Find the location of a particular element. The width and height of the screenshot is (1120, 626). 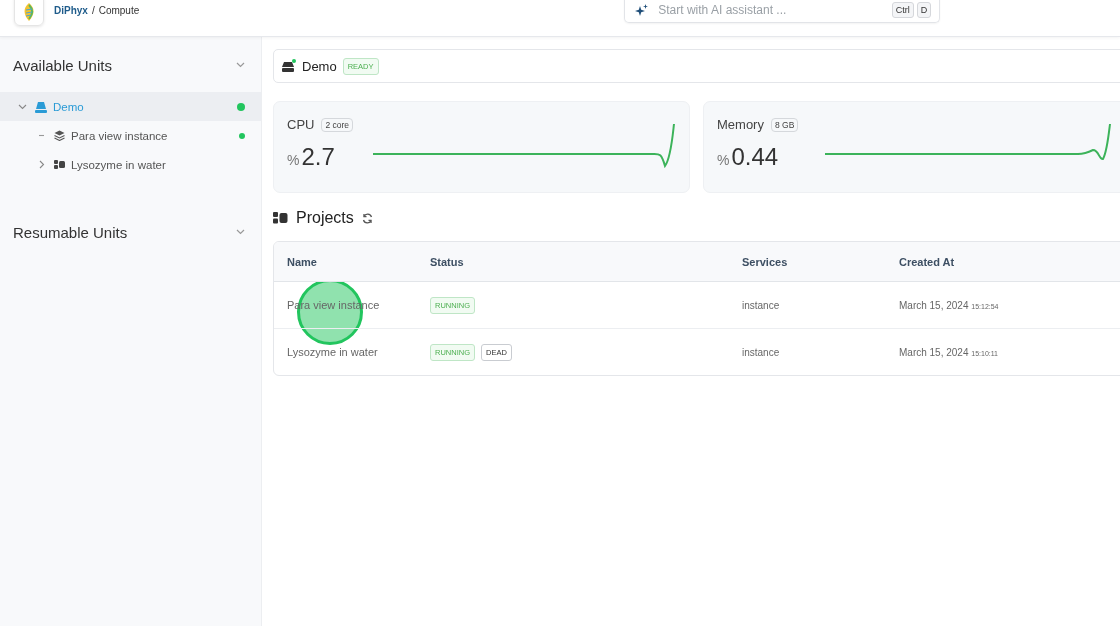

shortcut-key: Ctrl is located at coordinates (902, 10).